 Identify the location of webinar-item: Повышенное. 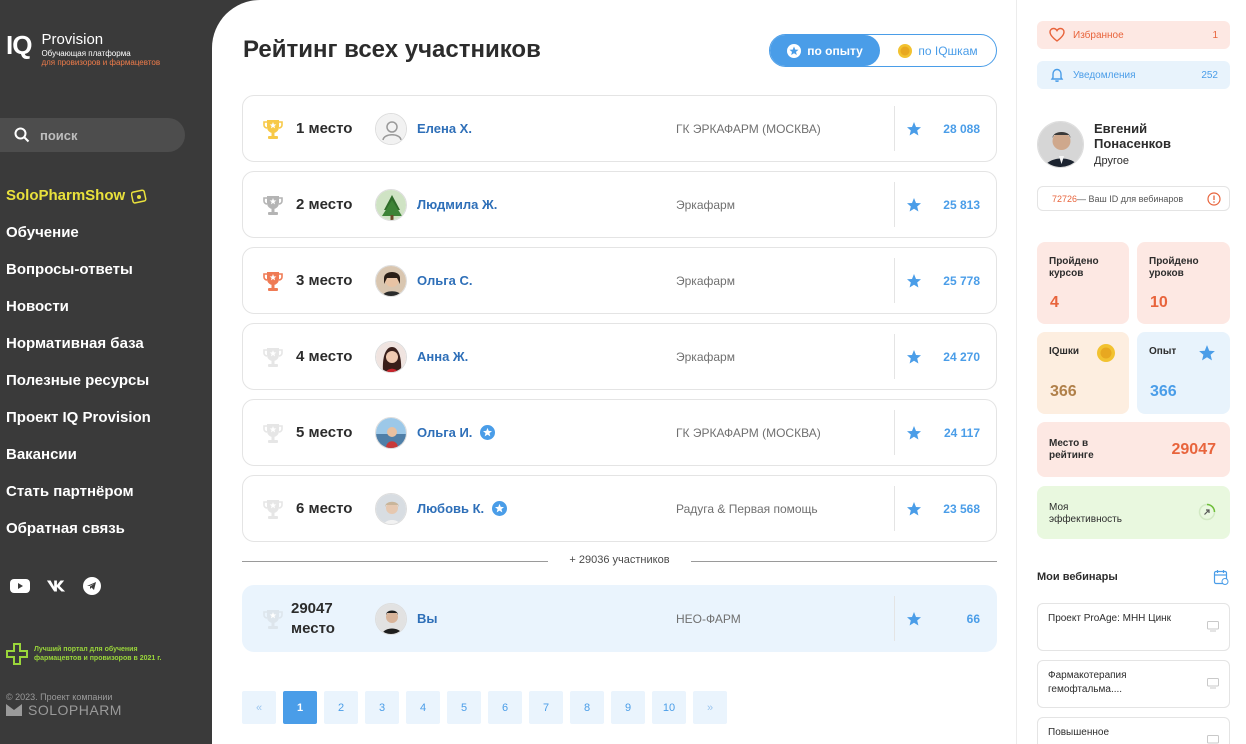
(1133, 730).